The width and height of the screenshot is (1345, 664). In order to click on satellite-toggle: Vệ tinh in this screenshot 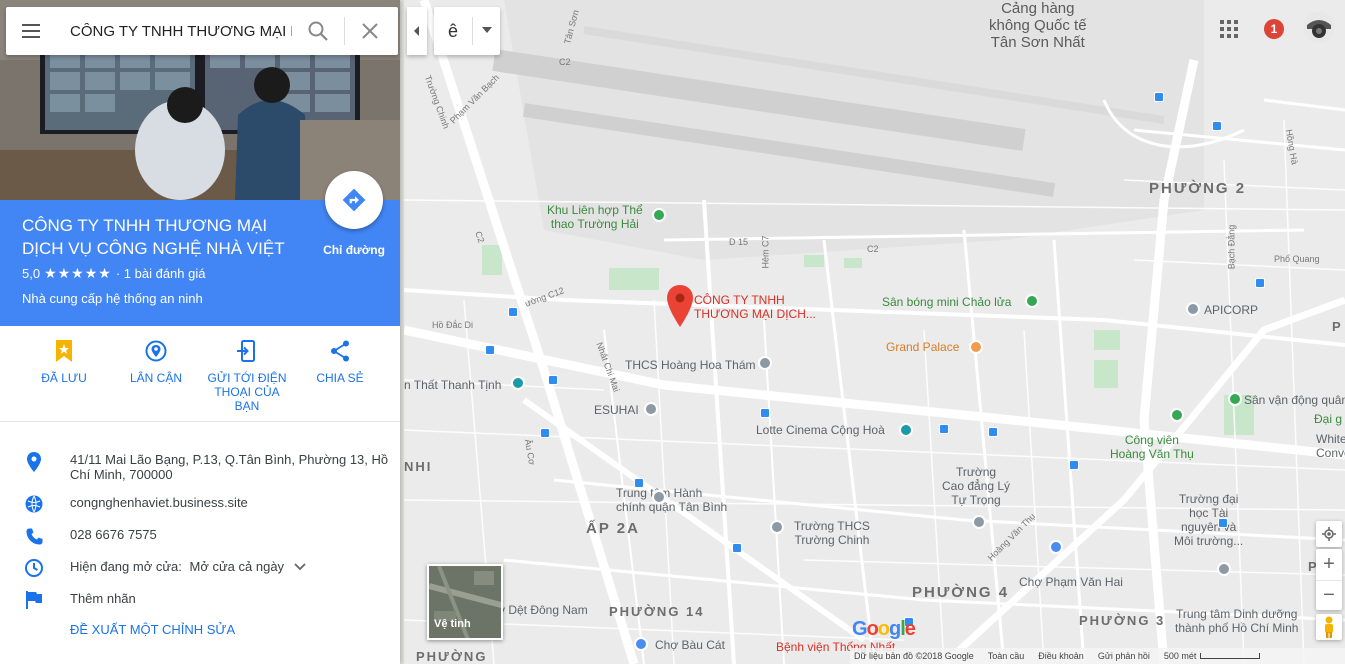, I will do `click(465, 602)`.